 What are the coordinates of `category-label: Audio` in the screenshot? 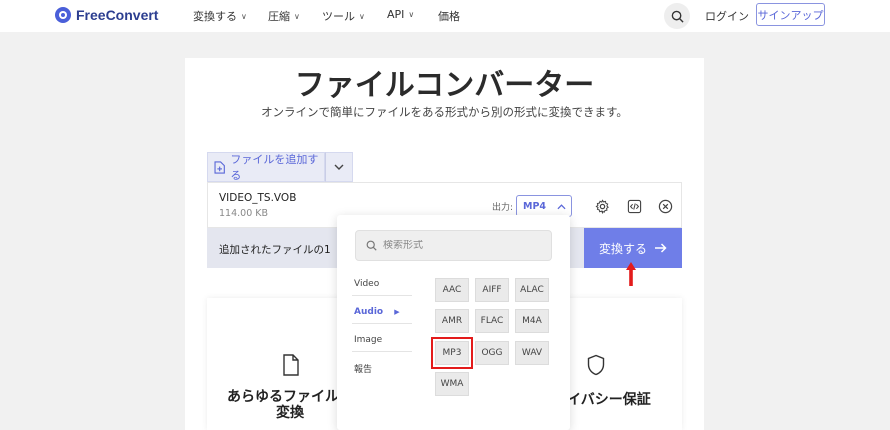 It's located at (369, 312).